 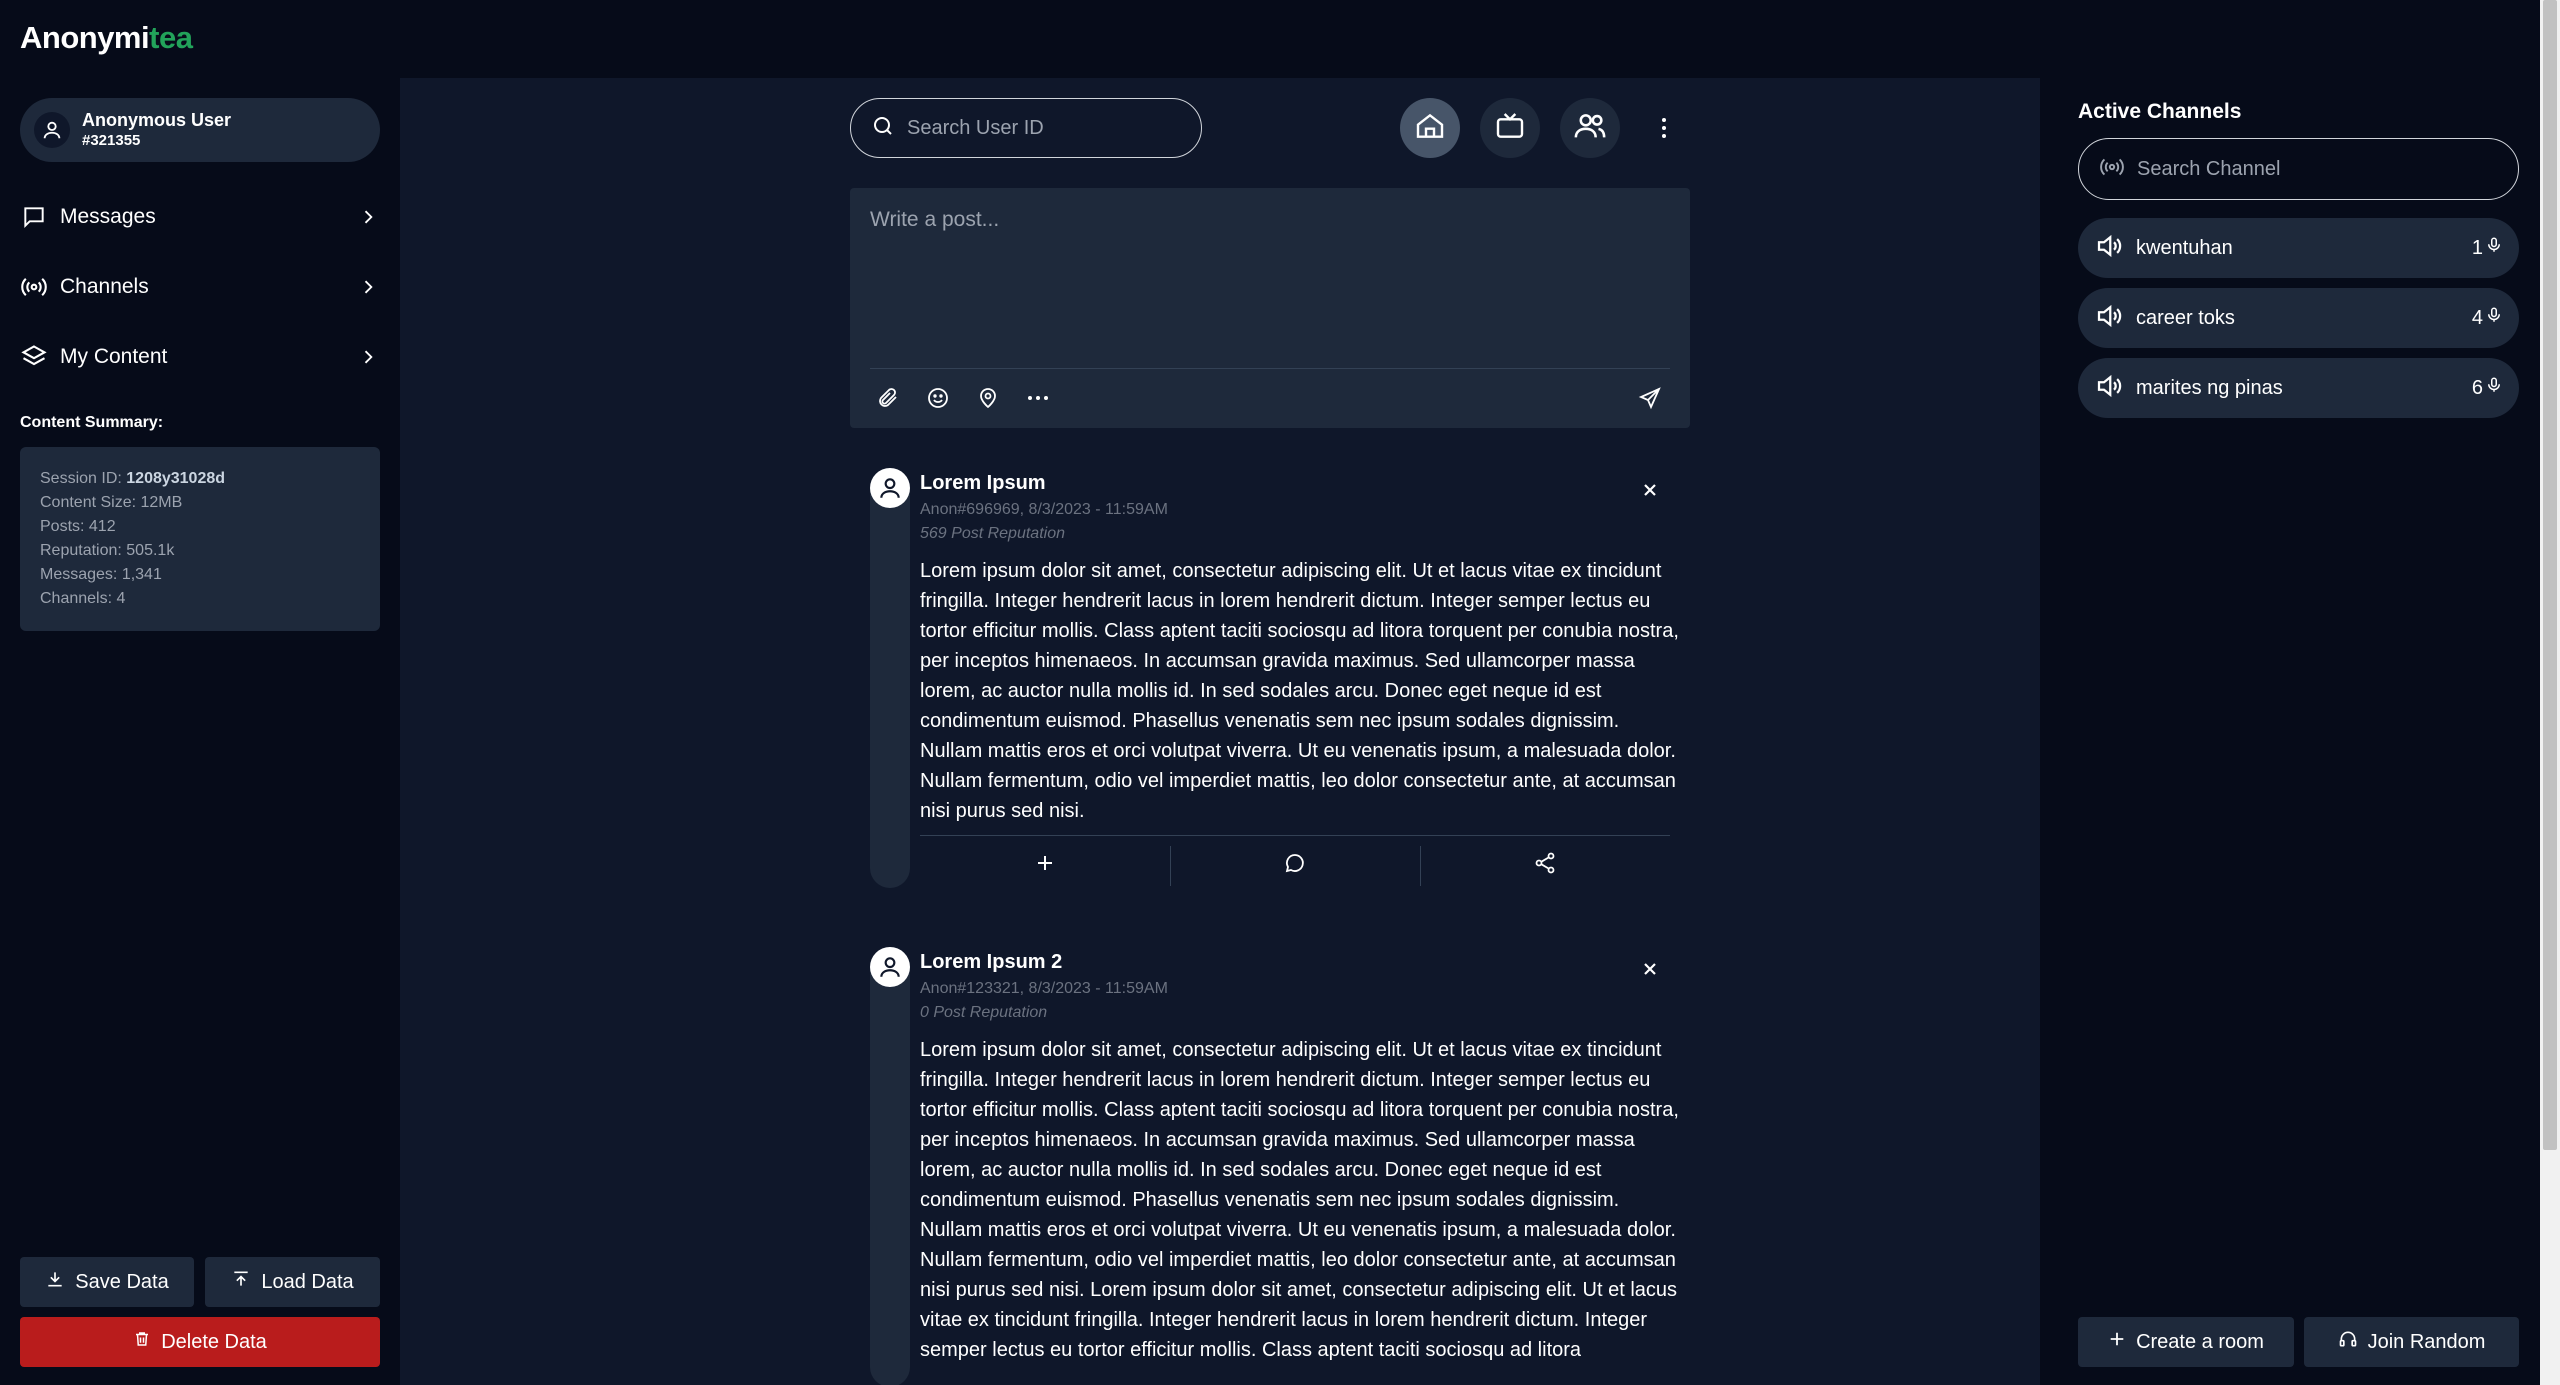 I want to click on post-composer, so click(x=1270, y=308).